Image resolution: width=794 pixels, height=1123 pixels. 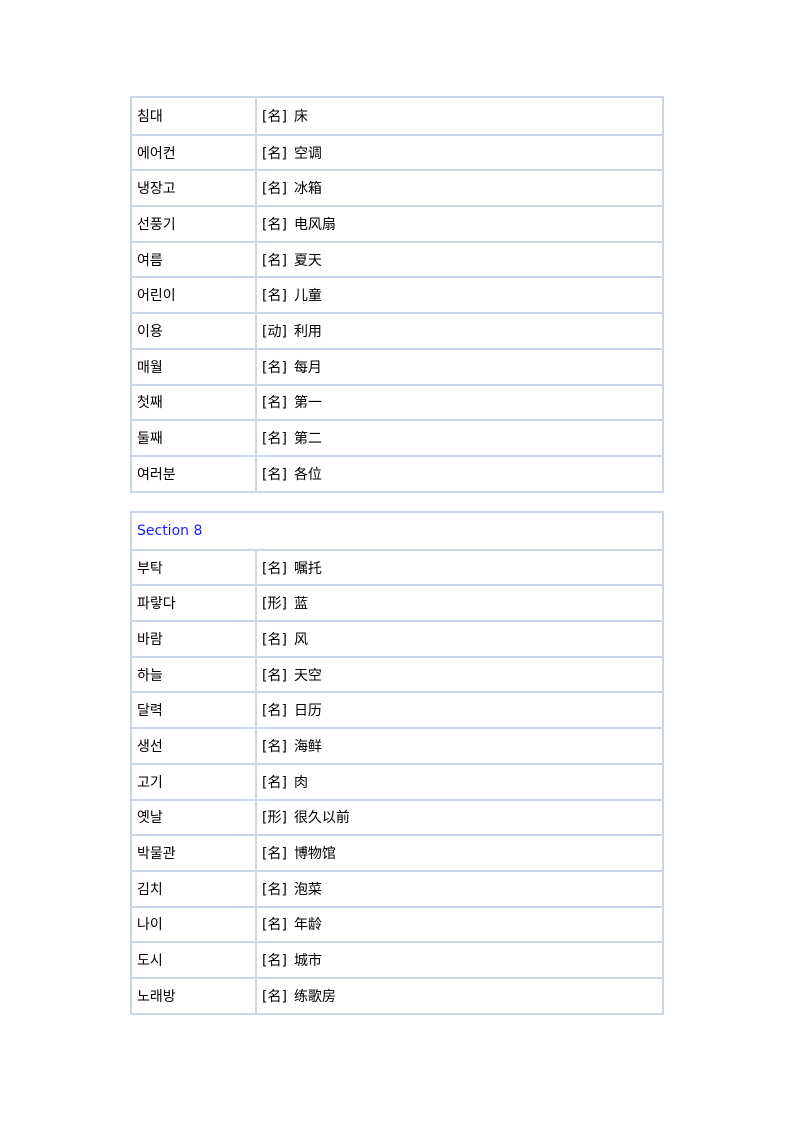 What do you see at coordinates (307, 189) in the screenshot?
I see `chinese-meaning: 冰箱` at bounding box center [307, 189].